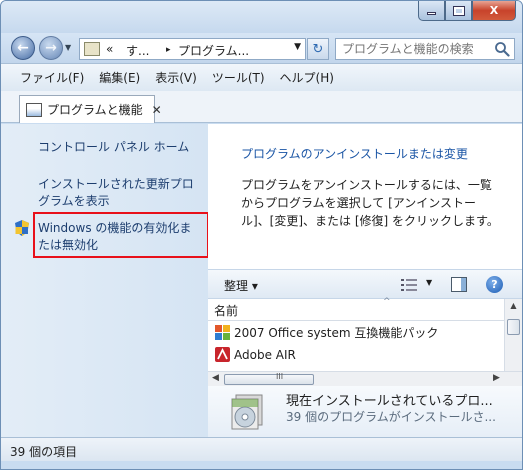  I want to click on menu-file: ファイル(F), so click(52, 77).